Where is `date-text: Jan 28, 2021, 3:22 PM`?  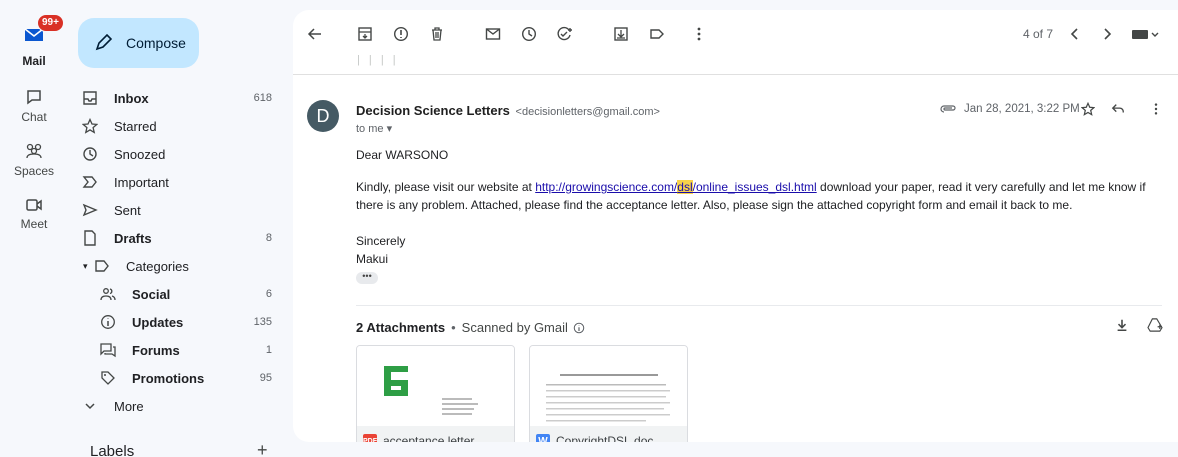
date-text: Jan 28, 2021, 3:22 PM is located at coordinates (1022, 109).